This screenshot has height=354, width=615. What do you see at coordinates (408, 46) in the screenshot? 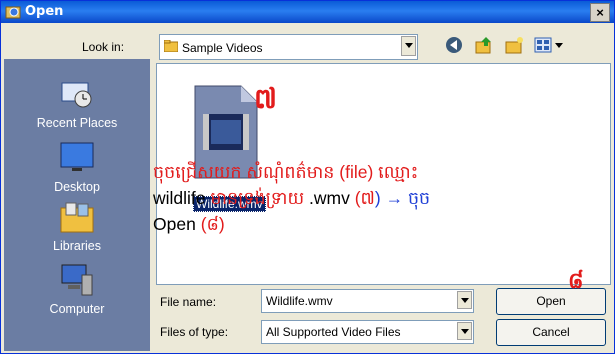
I see `look-in-dropdown-button` at bounding box center [408, 46].